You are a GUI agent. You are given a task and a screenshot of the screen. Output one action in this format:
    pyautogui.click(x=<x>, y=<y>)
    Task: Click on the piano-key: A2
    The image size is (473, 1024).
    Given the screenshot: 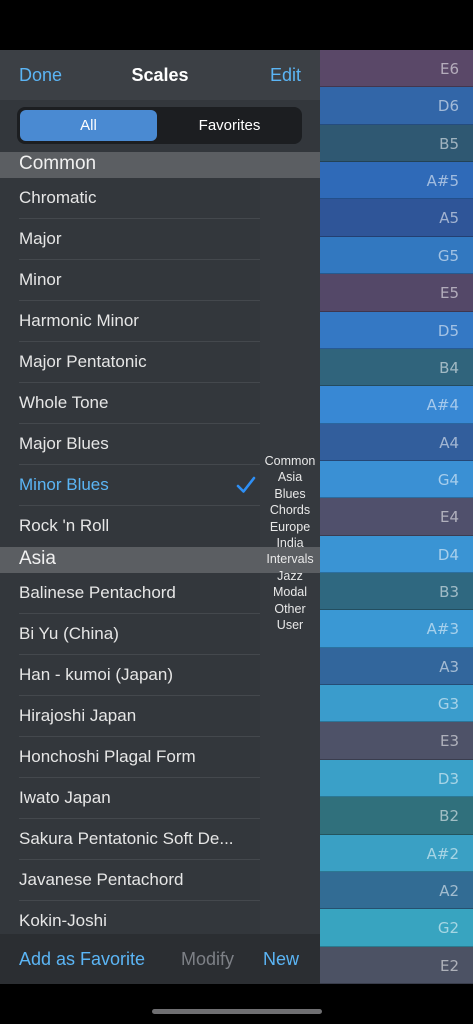 What is the action you would take?
    pyautogui.click(x=396, y=890)
    